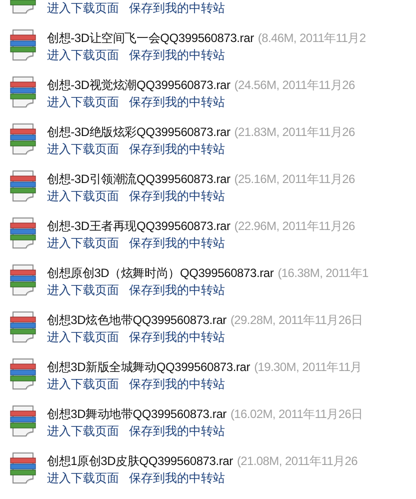  I want to click on file-name: 创想-3D绝版炫彩QQ399560873.rar, so click(138, 132).